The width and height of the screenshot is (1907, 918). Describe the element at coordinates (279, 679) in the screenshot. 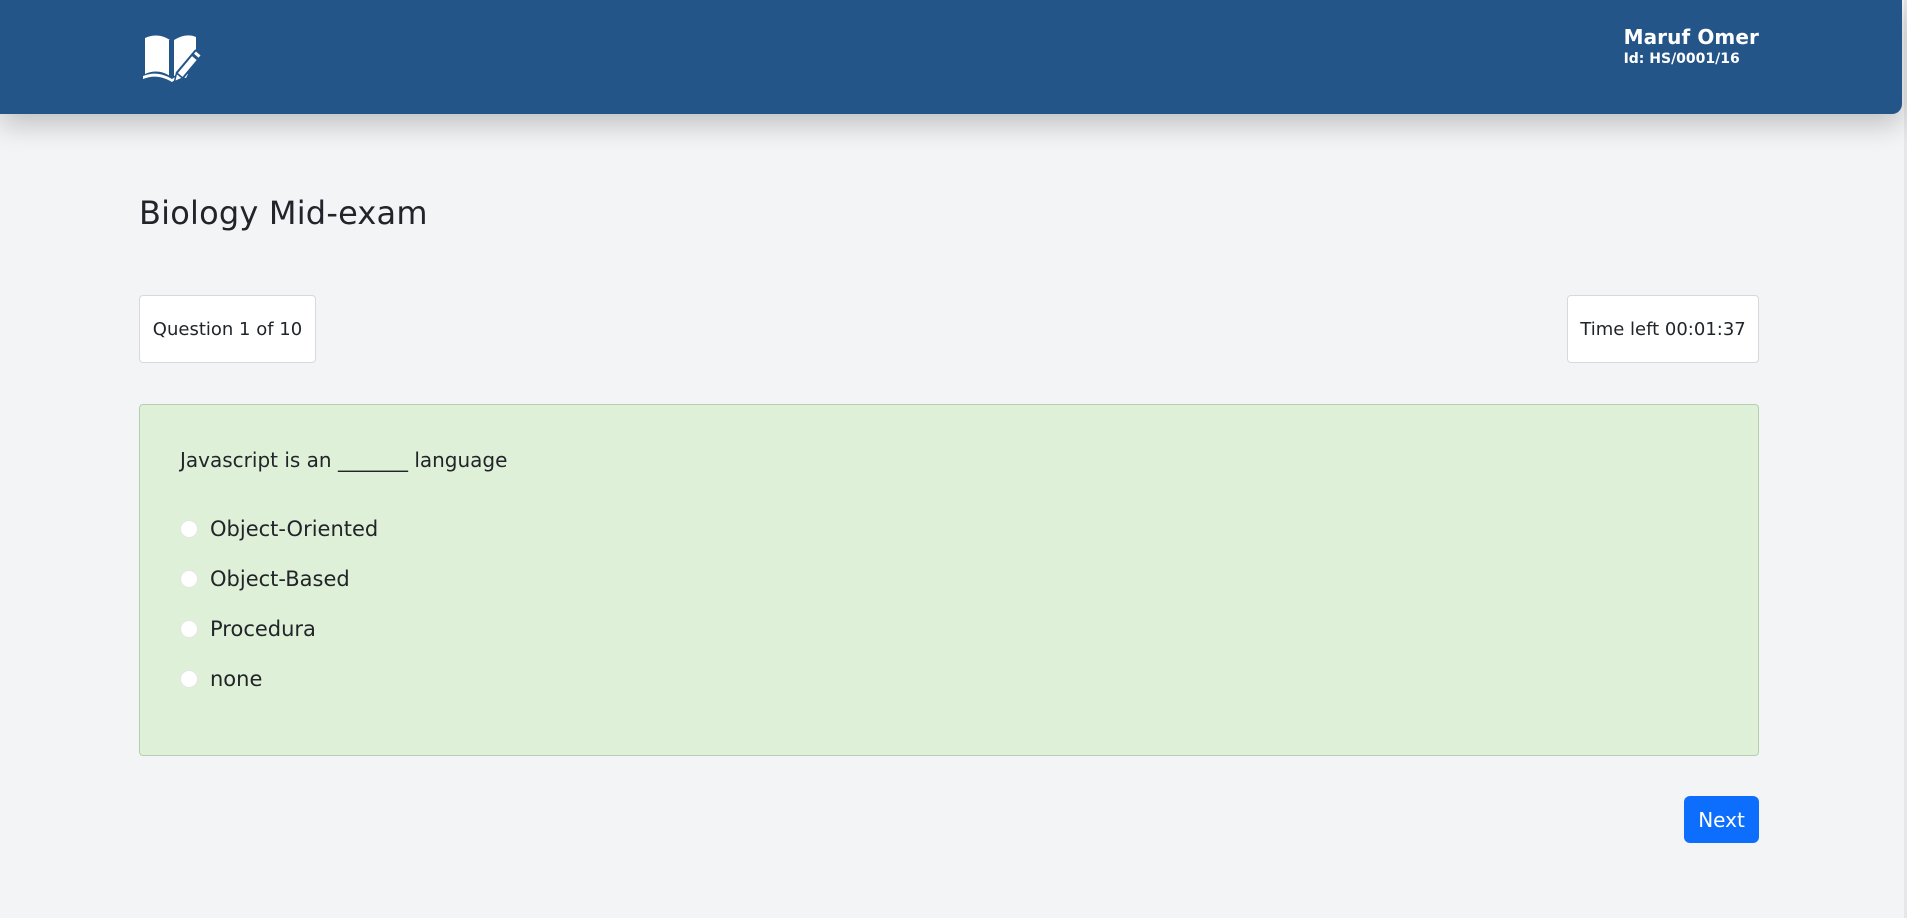

I see `answer-option: none` at that location.